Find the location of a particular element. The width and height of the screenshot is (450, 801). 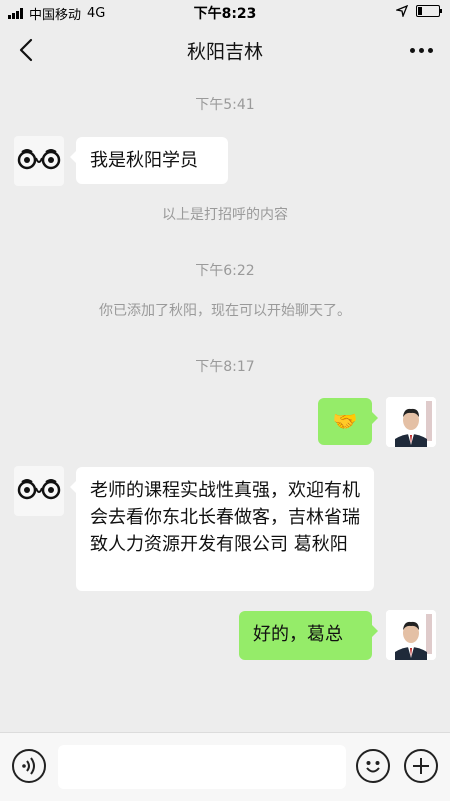

plus-button is located at coordinates (421, 766).